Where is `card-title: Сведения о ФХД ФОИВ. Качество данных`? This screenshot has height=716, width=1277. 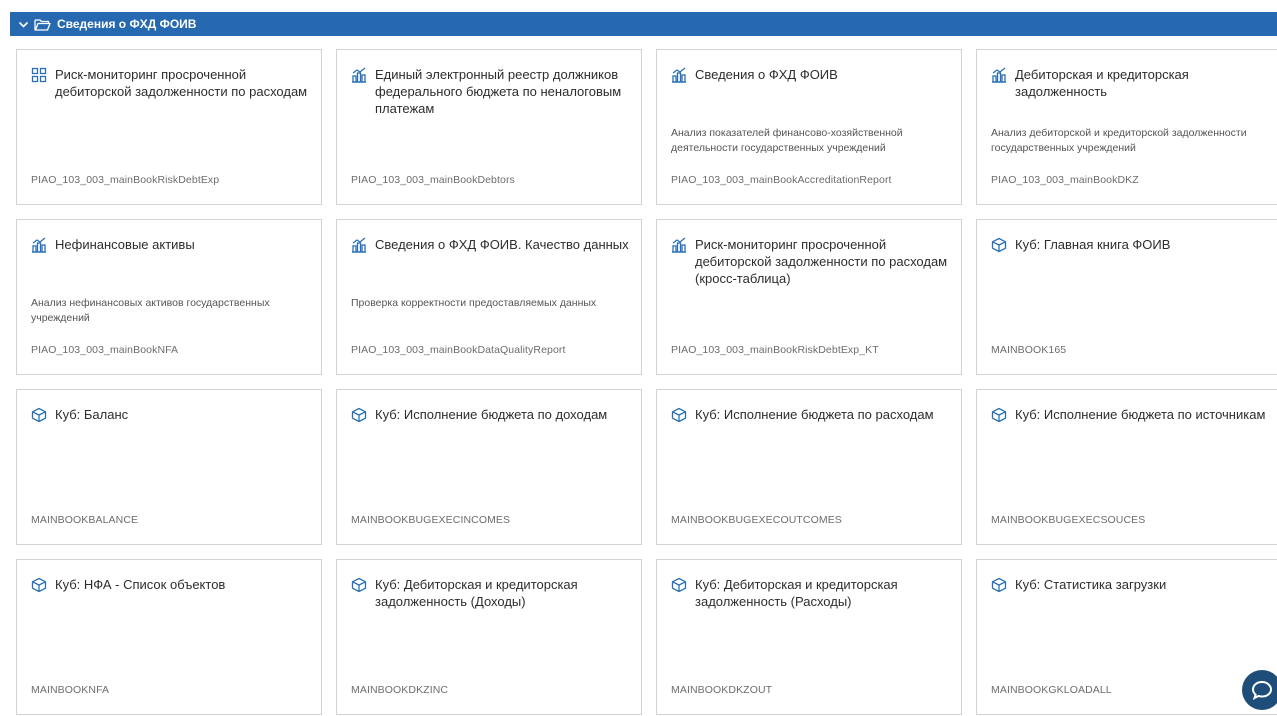
card-title: Сведения о ФХД ФОИВ. Качество данных is located at coordinates (502, 244).